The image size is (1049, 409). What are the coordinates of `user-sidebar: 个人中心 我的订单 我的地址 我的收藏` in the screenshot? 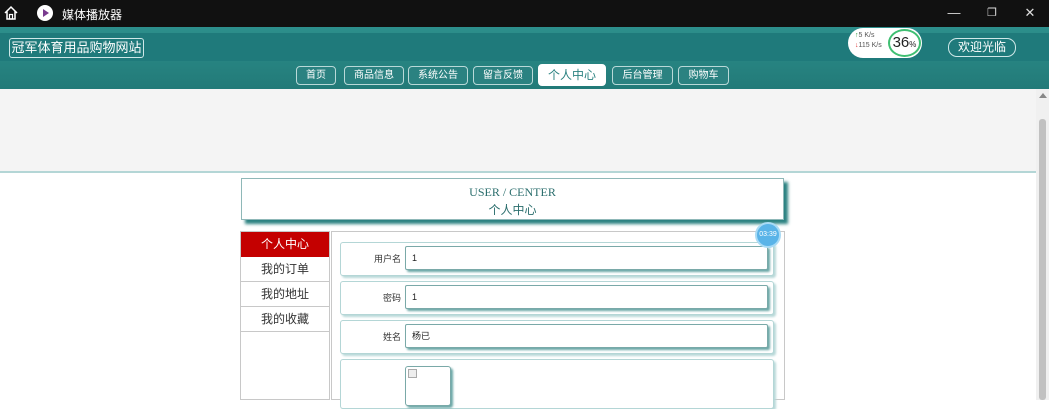 It's located at (285, 315).